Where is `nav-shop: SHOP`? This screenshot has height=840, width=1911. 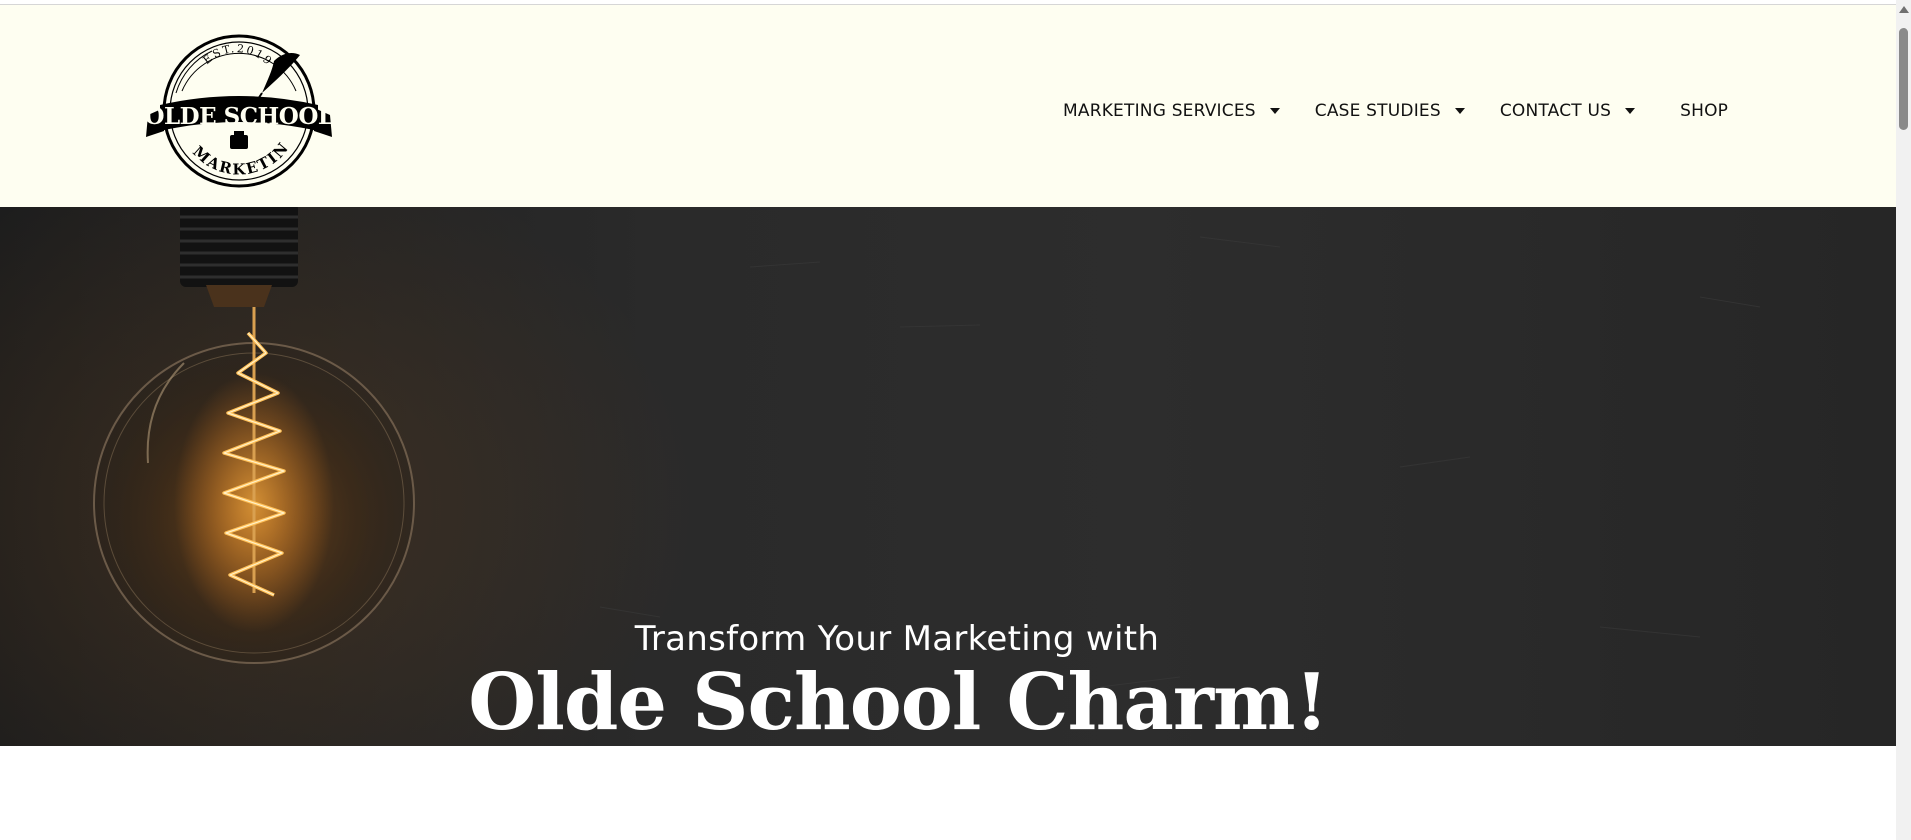 nav-shop: SHOP is located at coordinates (1704, 111).